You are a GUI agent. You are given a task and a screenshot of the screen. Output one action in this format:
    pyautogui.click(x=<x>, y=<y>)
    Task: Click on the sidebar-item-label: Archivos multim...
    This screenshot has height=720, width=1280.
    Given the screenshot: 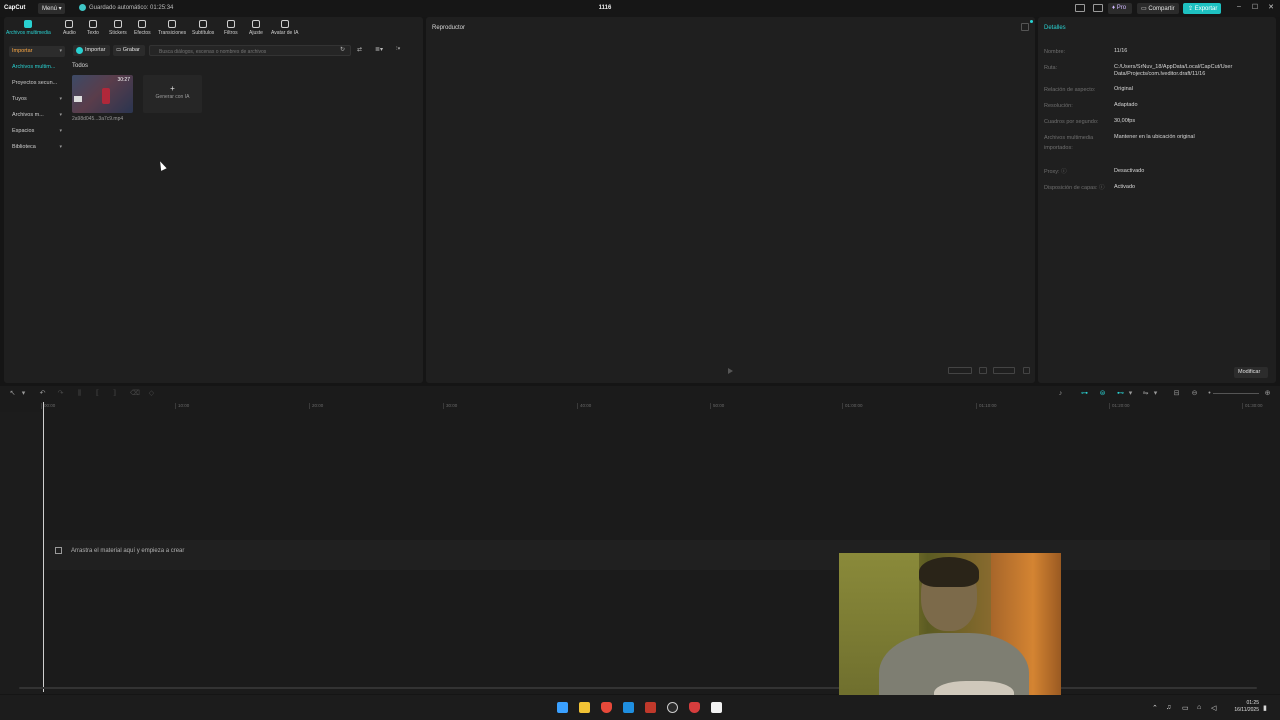 What is the action you would take?
    pyautogui.click(x=34, y=67)
    